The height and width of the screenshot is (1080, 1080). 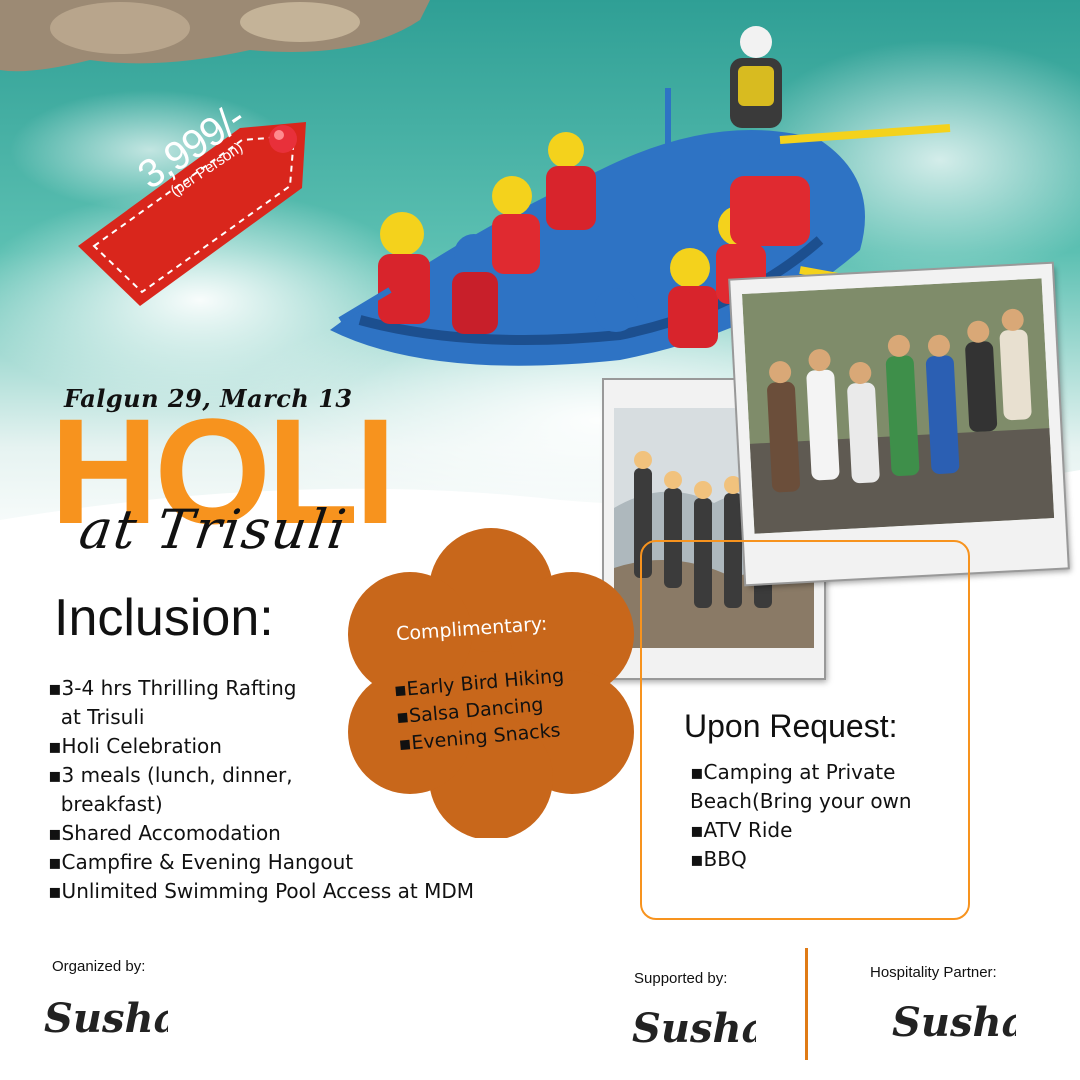 What do you see at coordinates (933, 972) in the screenshot?
I see `hospitality-partner-label: Hospitality Partner:` at bounding box center [933, 972].